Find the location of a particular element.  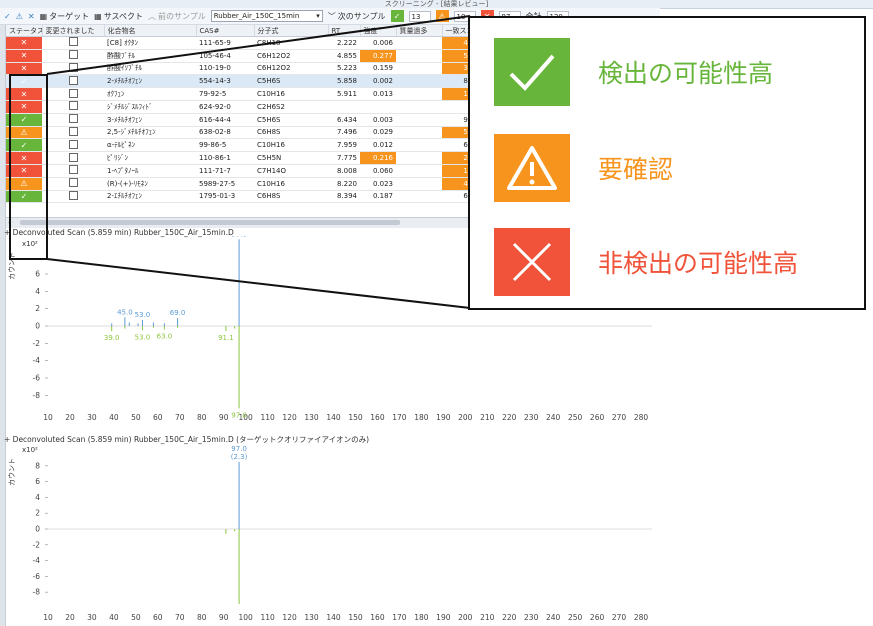

y-axis-label: カウント is located at coordinates (12, 472).